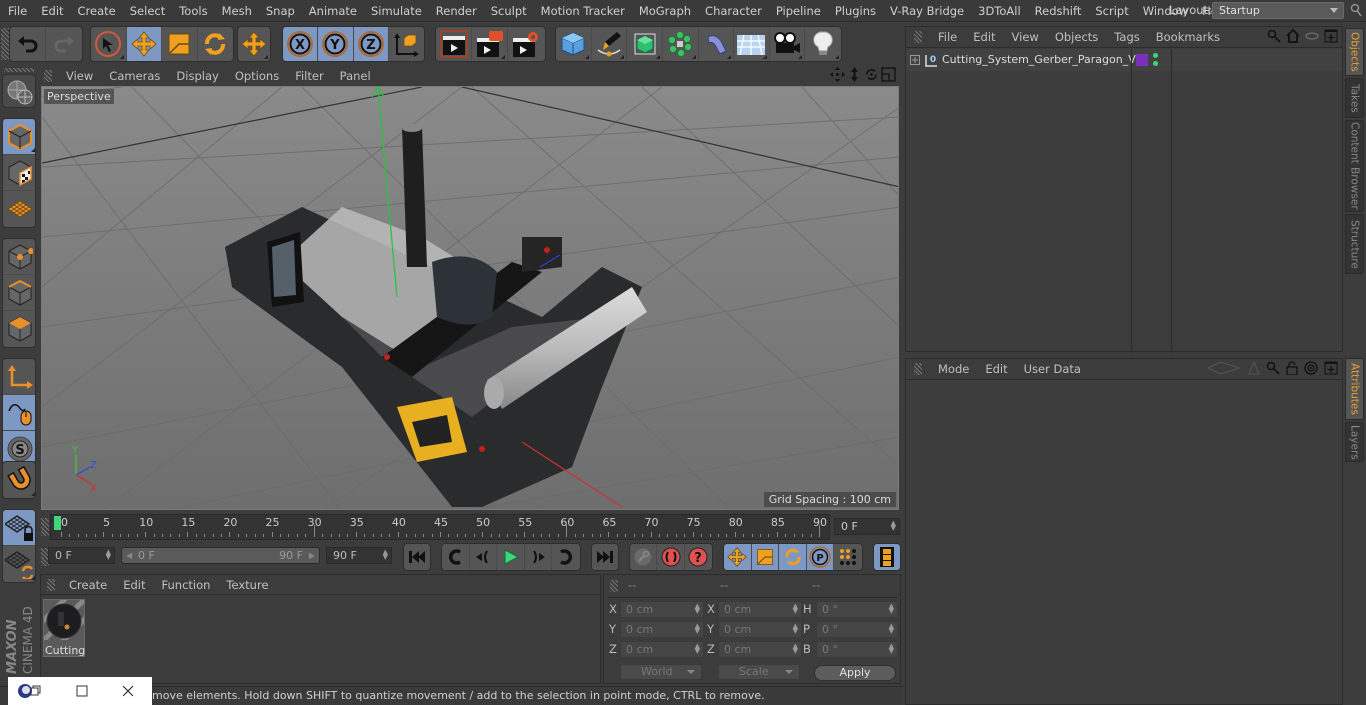 Image resolution: width=1366 pixels, height=705 pixels. I want to click on tweak-mode-button, so click(19, 413).